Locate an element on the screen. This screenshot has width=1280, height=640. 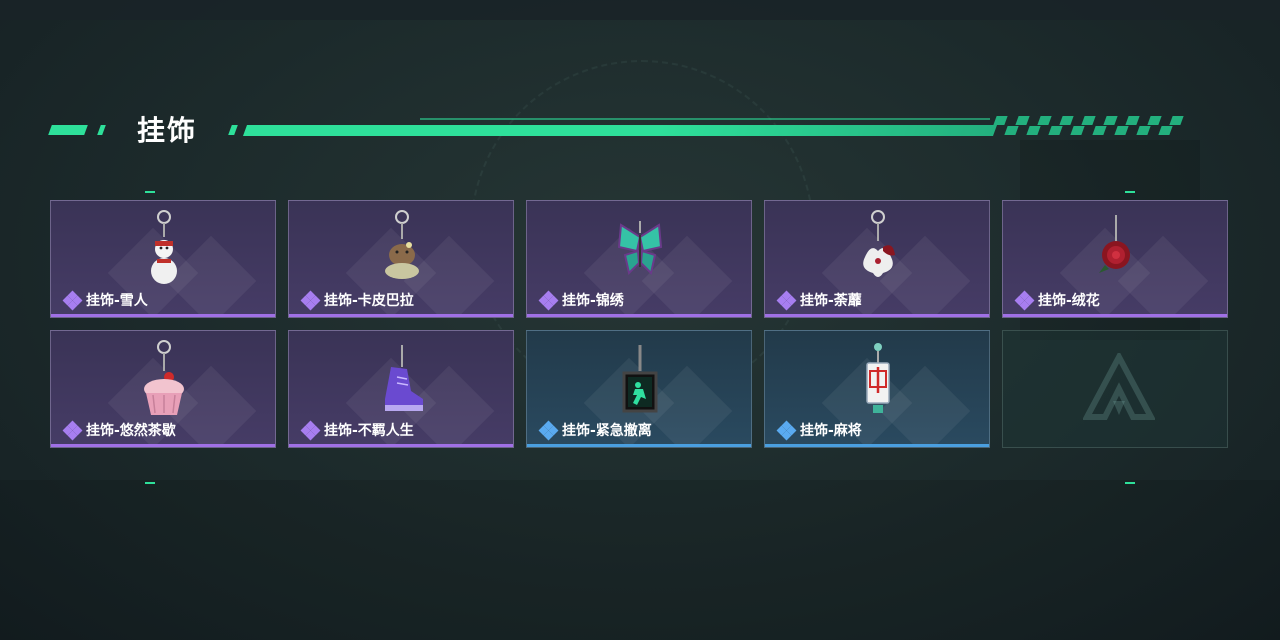
charm-label: 挂饰-紧急撤离 is located at coordinates (607, 431).